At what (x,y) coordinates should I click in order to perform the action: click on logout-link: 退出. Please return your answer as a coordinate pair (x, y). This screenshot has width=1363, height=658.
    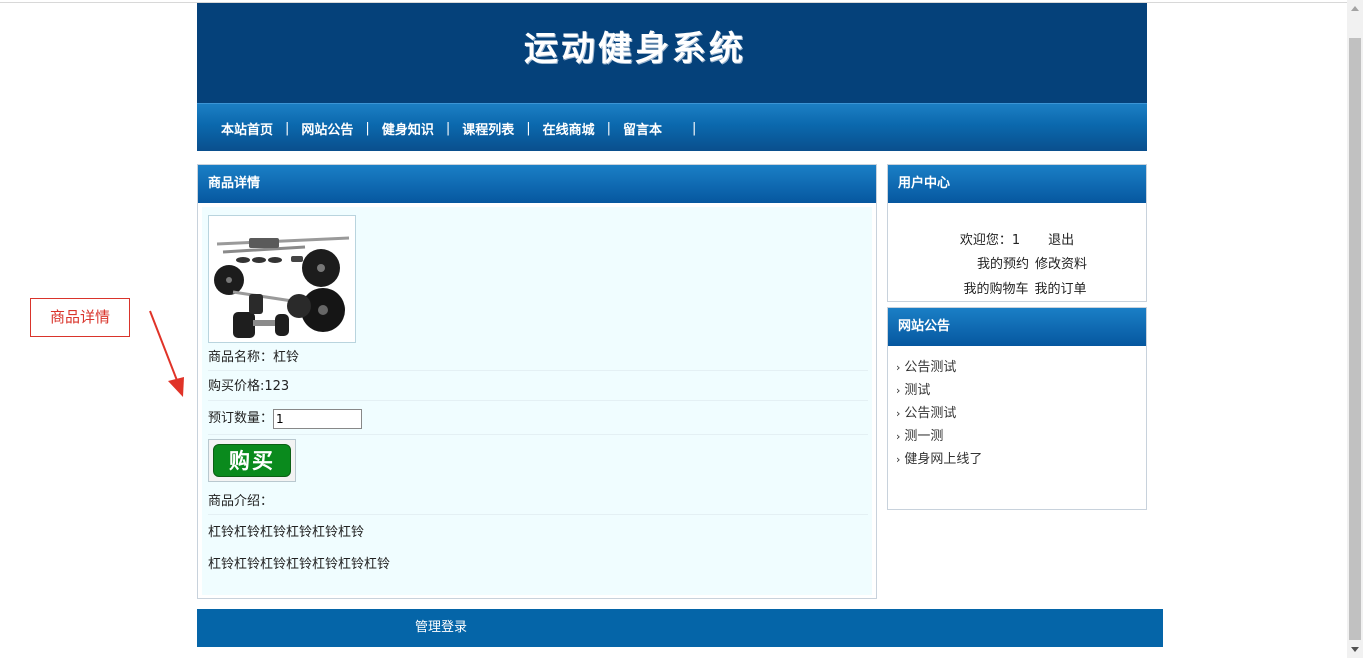
    Looking at the image, I should click on (1061, 240).